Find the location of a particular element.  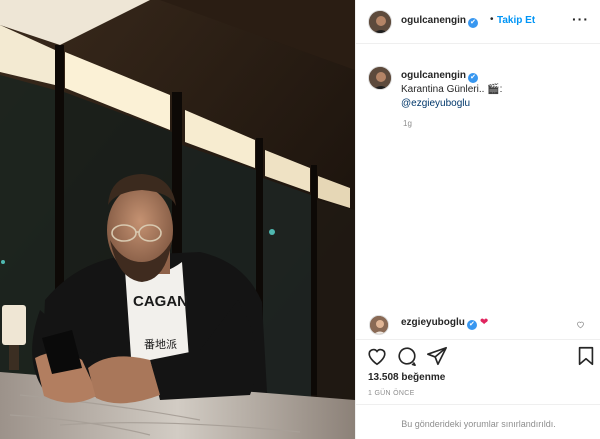

comment-avatar is located at coordinates (379, 325).